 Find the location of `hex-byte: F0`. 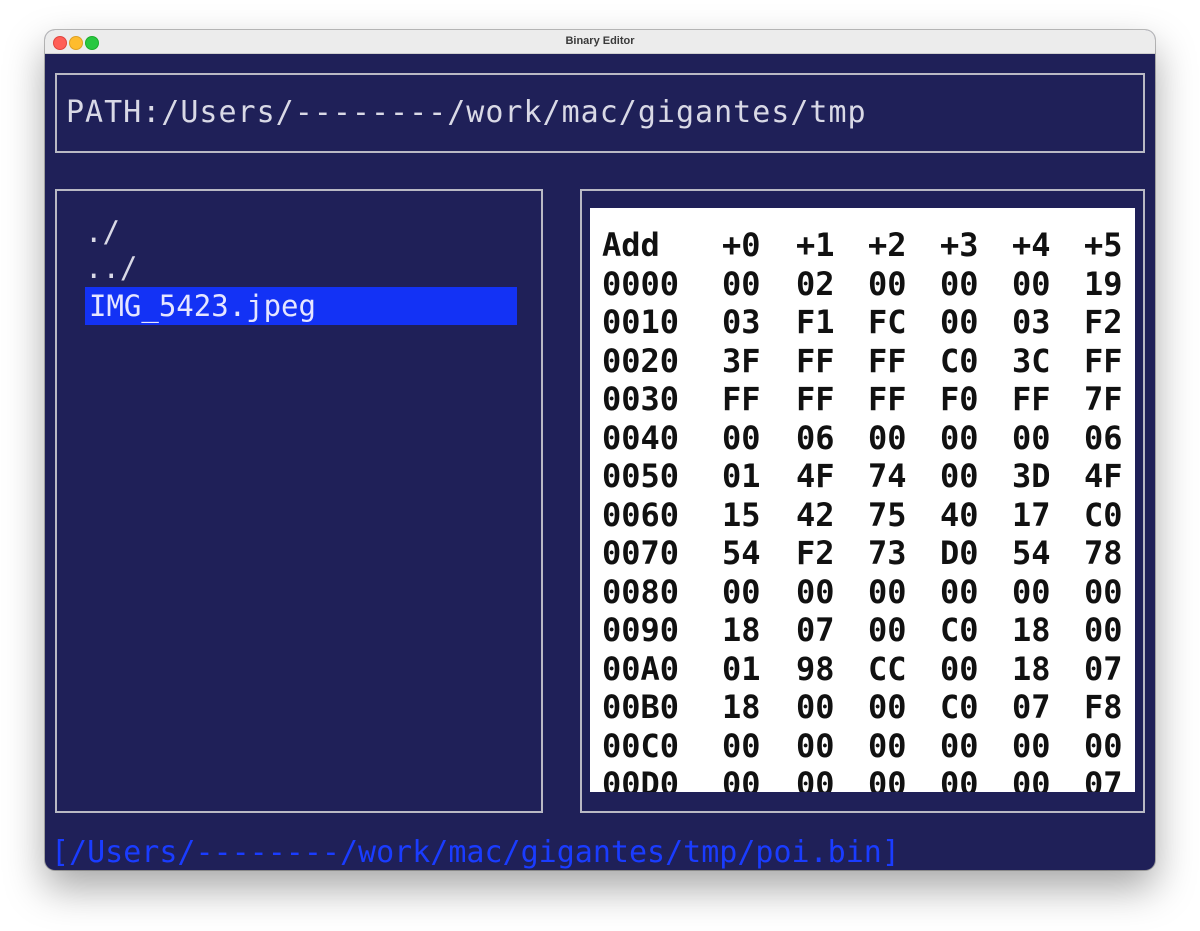

hex-byte: F0 is located at coordinates (959, 399).